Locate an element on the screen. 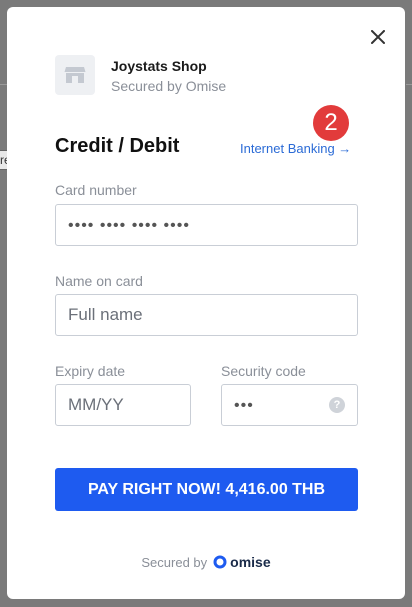  close-icon is located at coordinates (378, 37).